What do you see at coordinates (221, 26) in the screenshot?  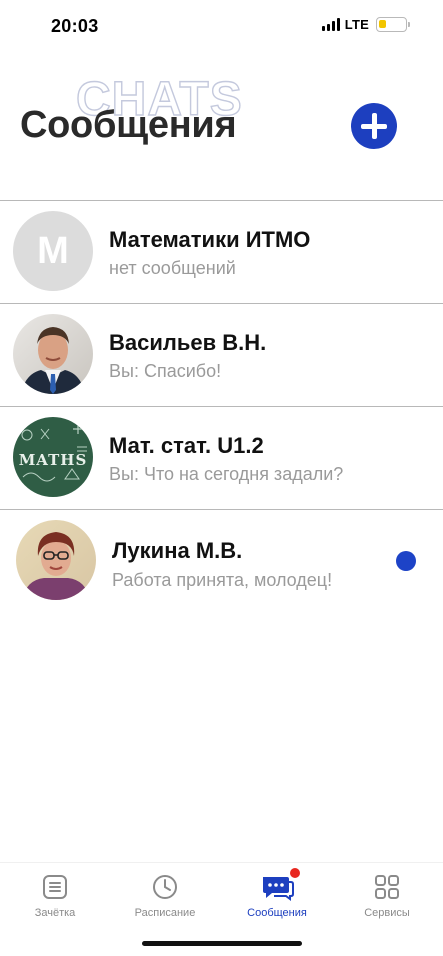 I see `status-bar: 20:03 LTE` at bounding box center [221, 26].